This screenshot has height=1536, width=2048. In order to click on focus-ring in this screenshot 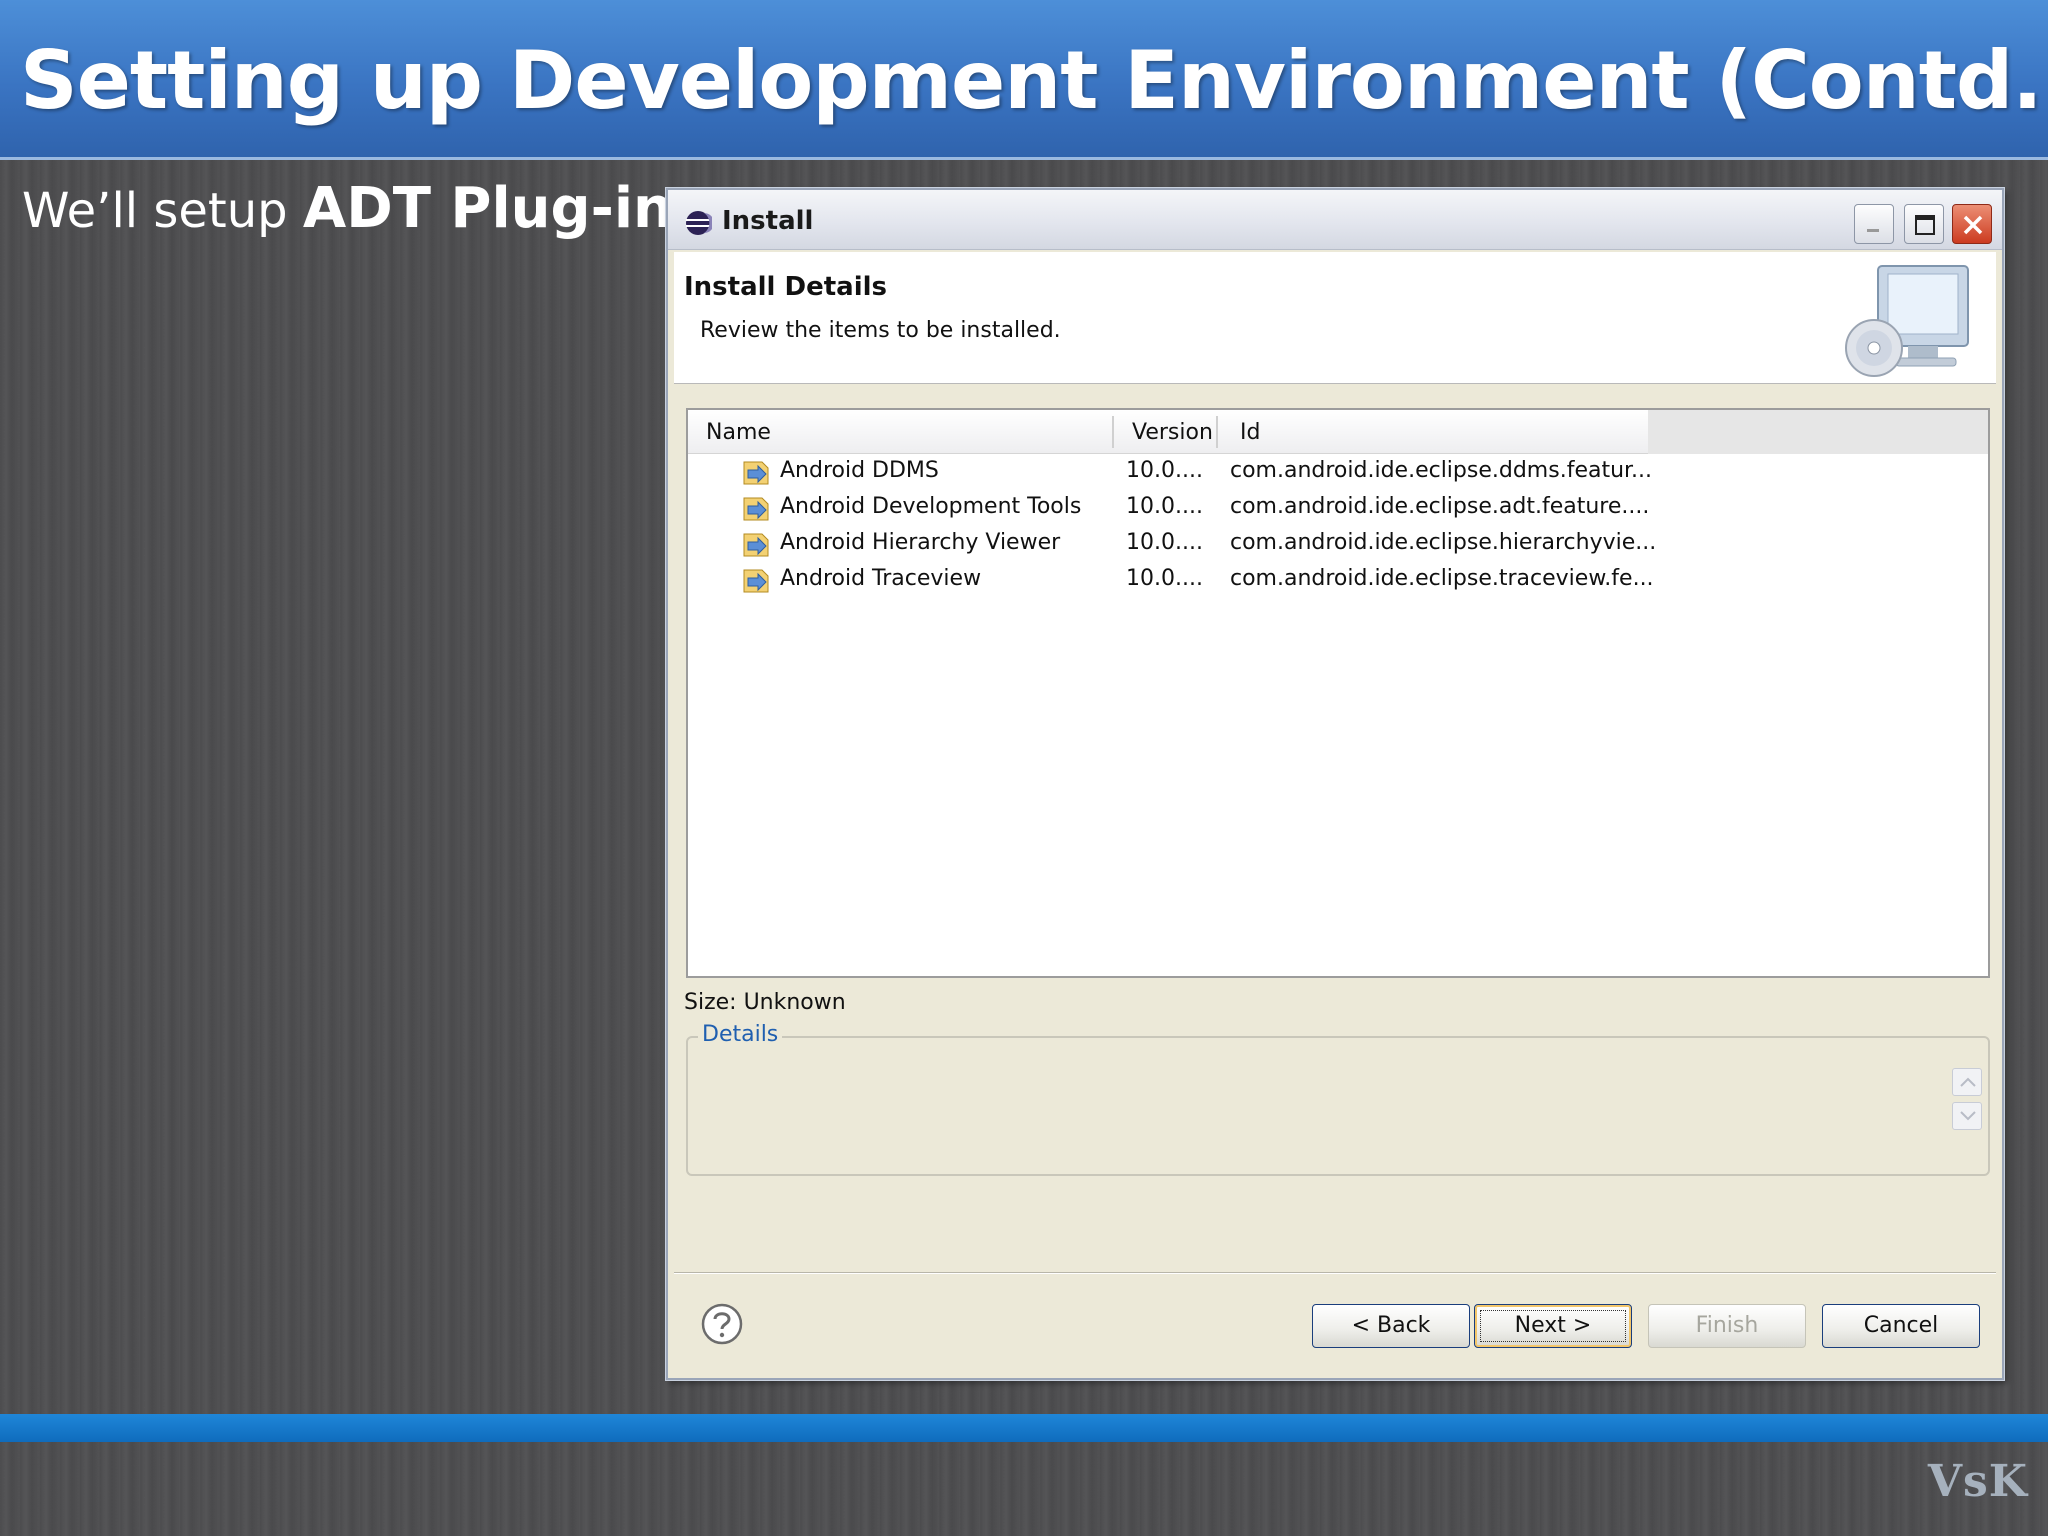, I will do `click(1553, 1326)`.